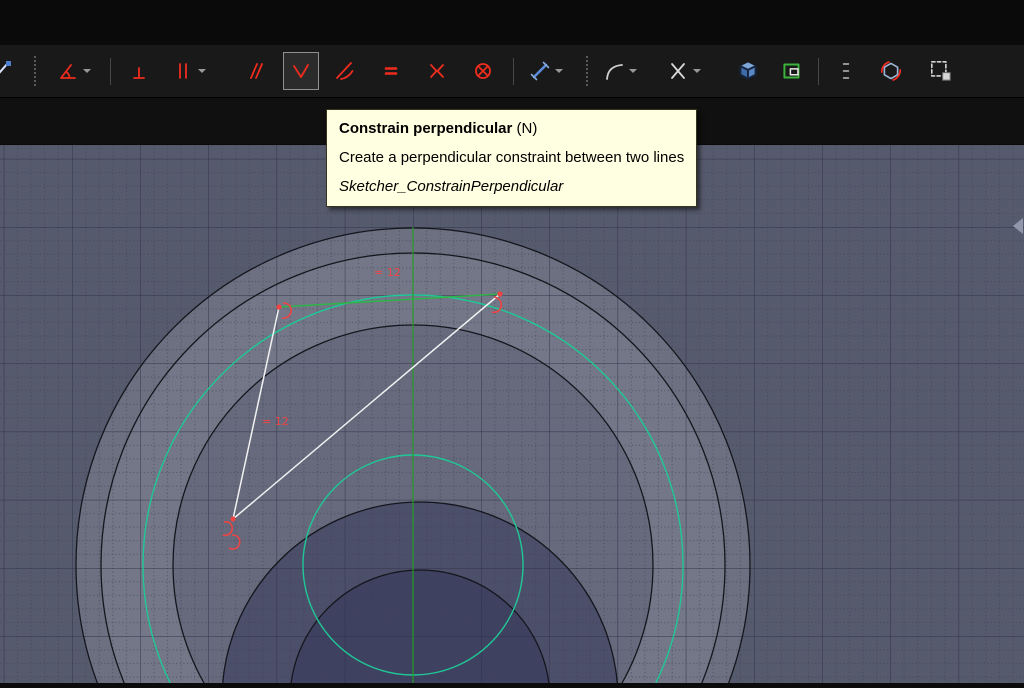 The width and height of the screenshot is (1024, 688). I want to click on edit-polygon-button, so click(891, 71).